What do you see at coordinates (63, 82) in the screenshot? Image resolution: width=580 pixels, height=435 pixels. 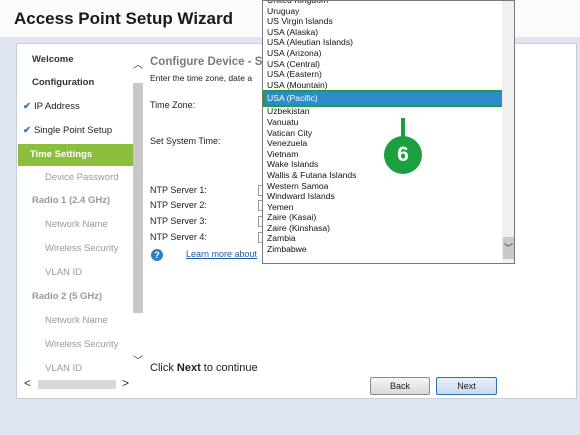 I see `nav-label: Configuration` at bounding box center [63, 82].